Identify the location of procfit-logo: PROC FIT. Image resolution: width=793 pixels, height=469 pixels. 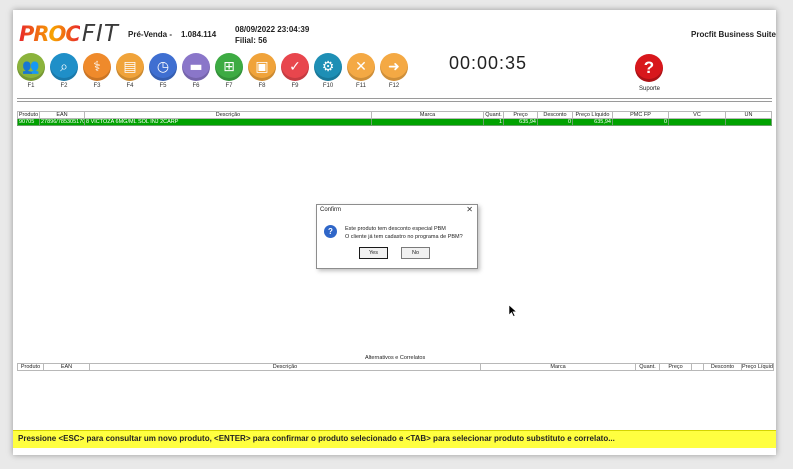
(69, 34).